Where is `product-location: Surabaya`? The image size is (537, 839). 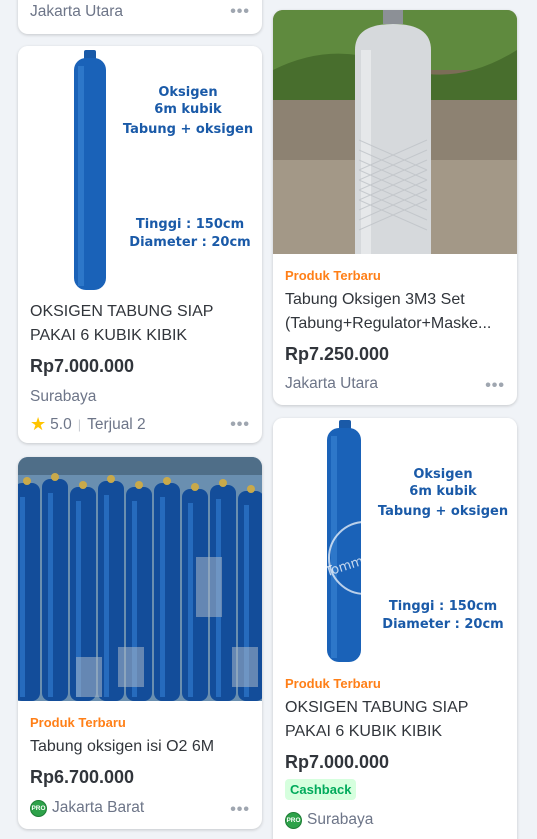
product-location: Surabaya is located at coordinates (63, 396).